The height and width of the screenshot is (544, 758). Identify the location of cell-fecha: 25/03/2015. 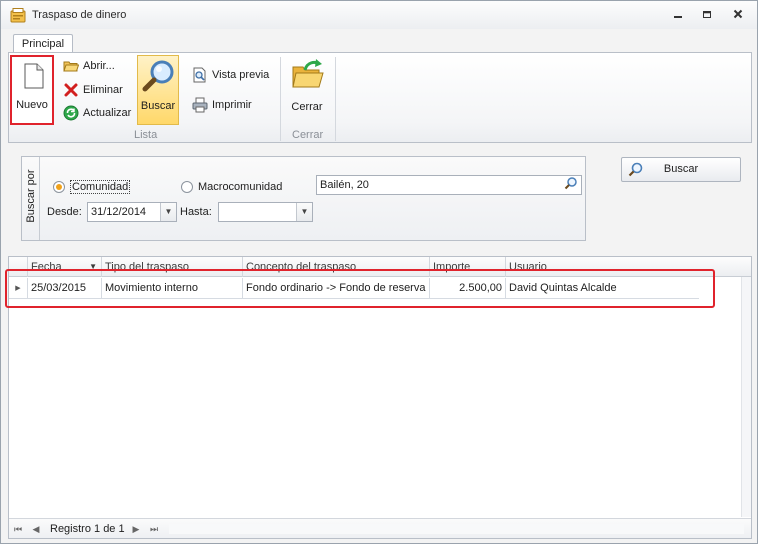
(64, 288).